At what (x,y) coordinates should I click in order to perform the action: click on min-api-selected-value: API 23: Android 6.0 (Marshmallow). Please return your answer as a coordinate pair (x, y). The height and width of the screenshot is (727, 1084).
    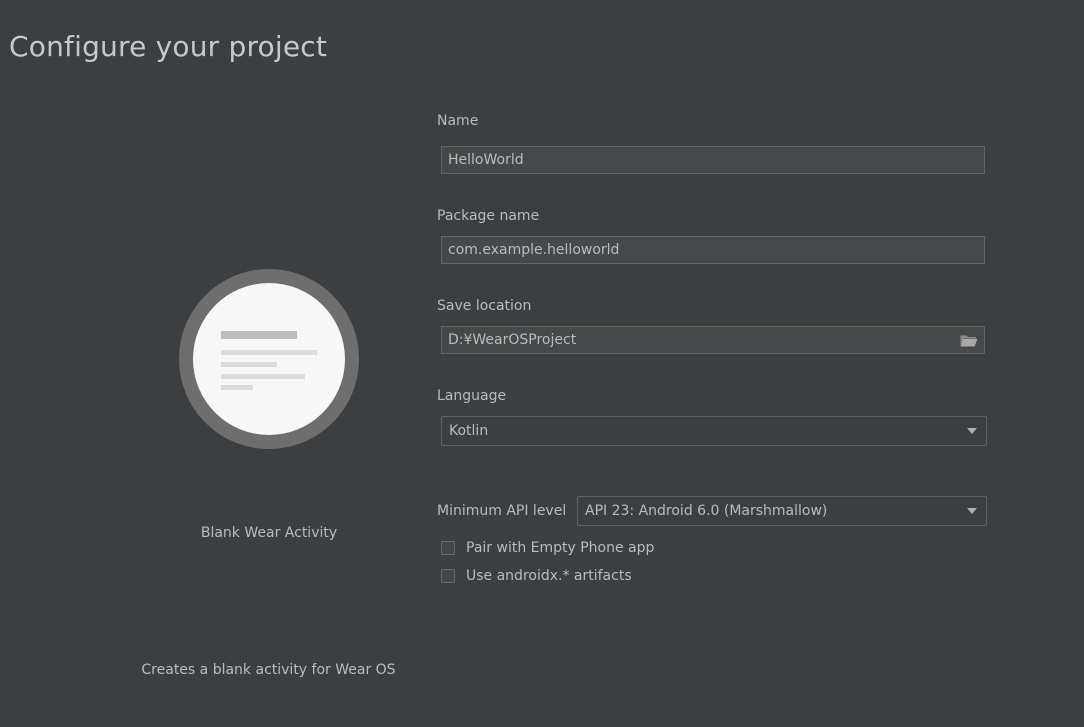
    Looking at the image, I should click on (706, 511).